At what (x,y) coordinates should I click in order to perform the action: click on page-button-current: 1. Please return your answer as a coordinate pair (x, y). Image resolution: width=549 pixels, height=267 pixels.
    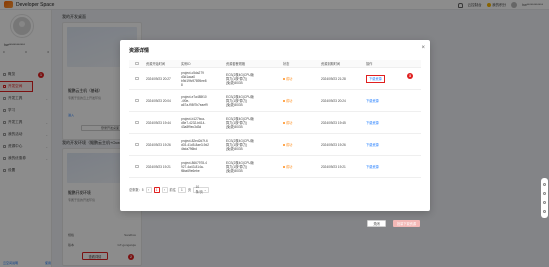
    Looking at the image, I should click on (156, 189).